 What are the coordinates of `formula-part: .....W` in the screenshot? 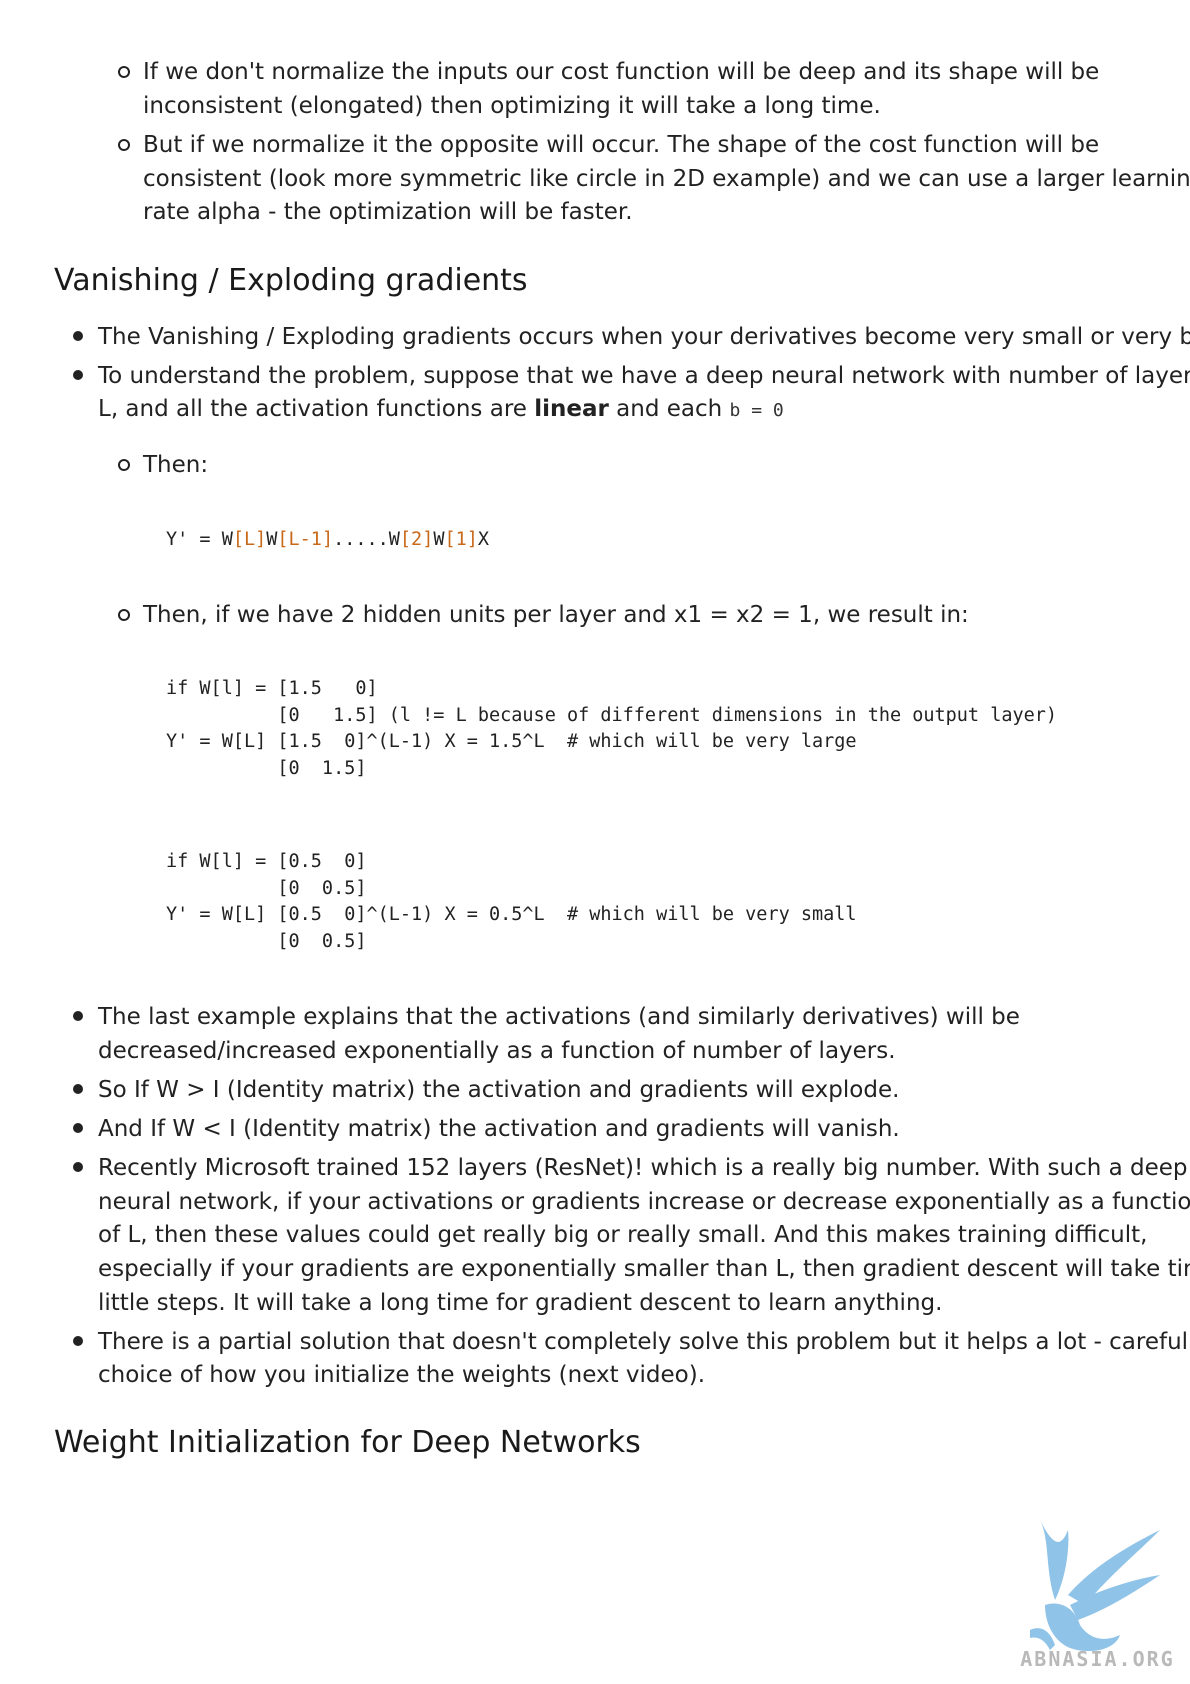 It's located at (366, 539).